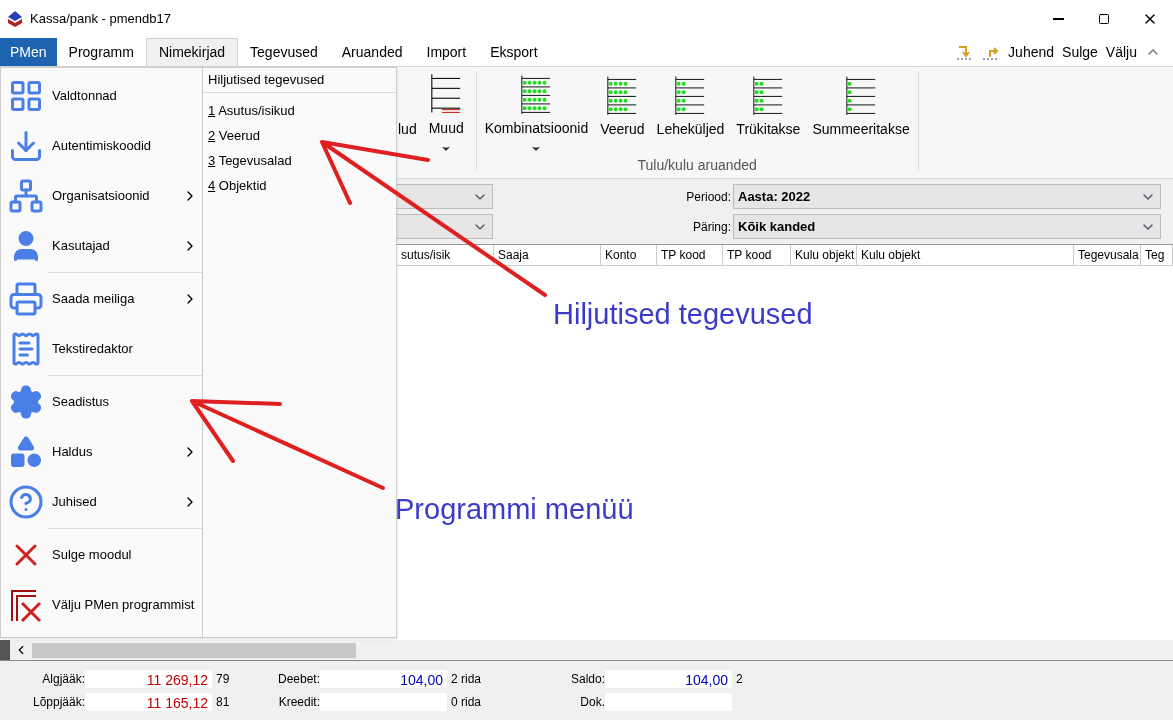  I want to click on app-logo-icon, so click(15, 19).